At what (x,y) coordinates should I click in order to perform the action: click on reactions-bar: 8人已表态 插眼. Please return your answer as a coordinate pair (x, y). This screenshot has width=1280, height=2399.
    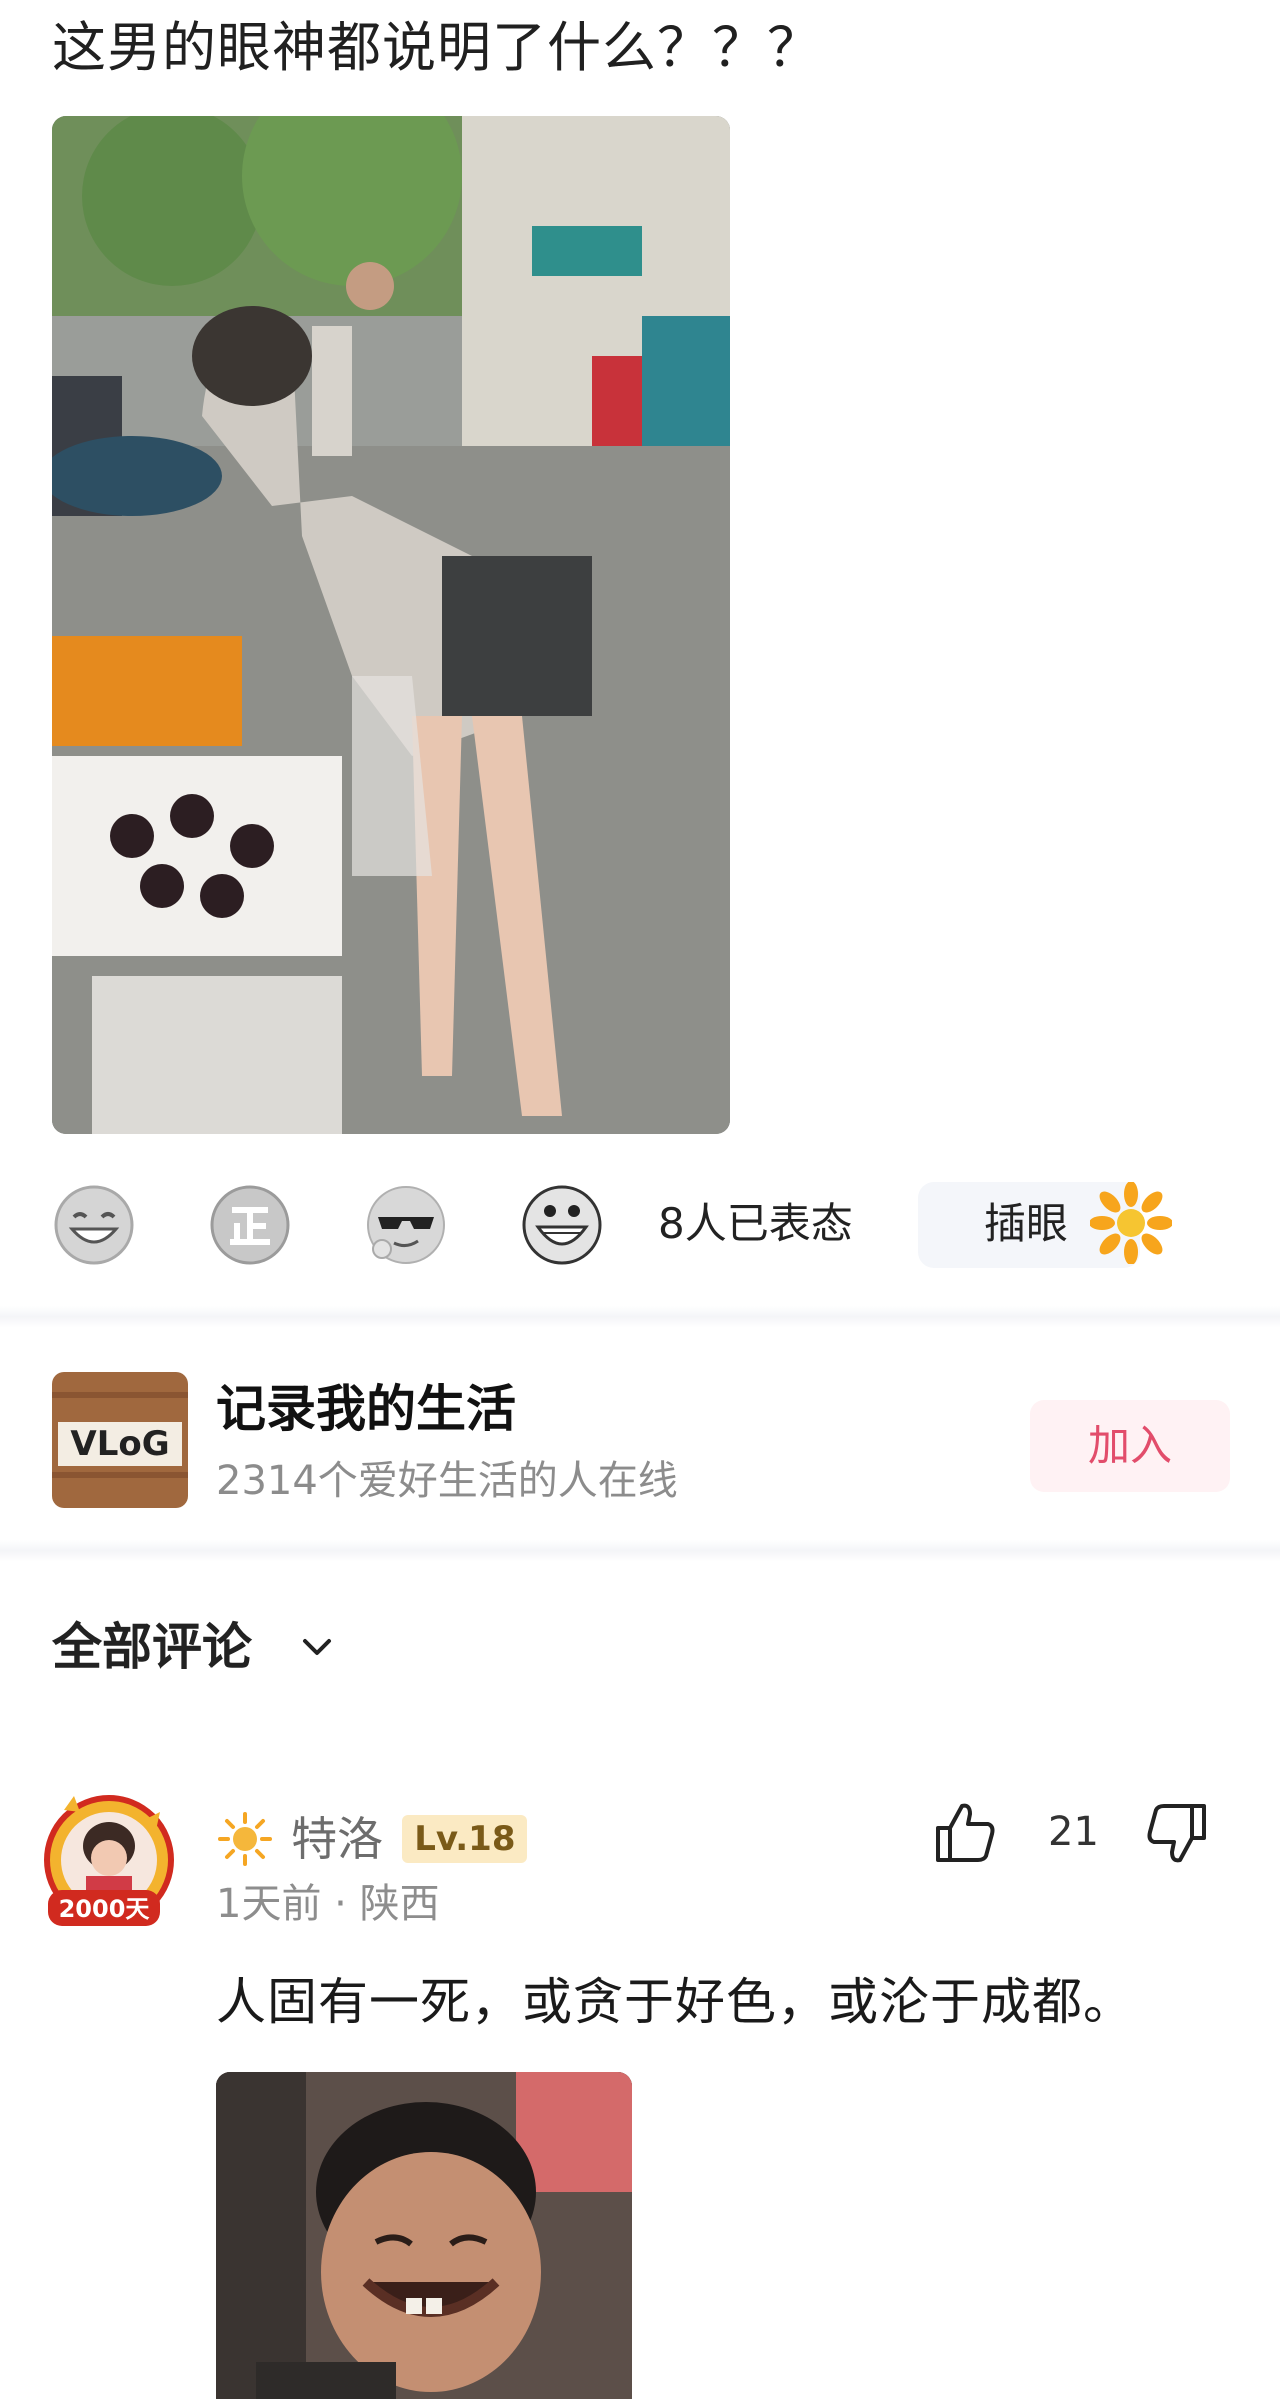
    Looking at the image, I should click on (642, 1225).